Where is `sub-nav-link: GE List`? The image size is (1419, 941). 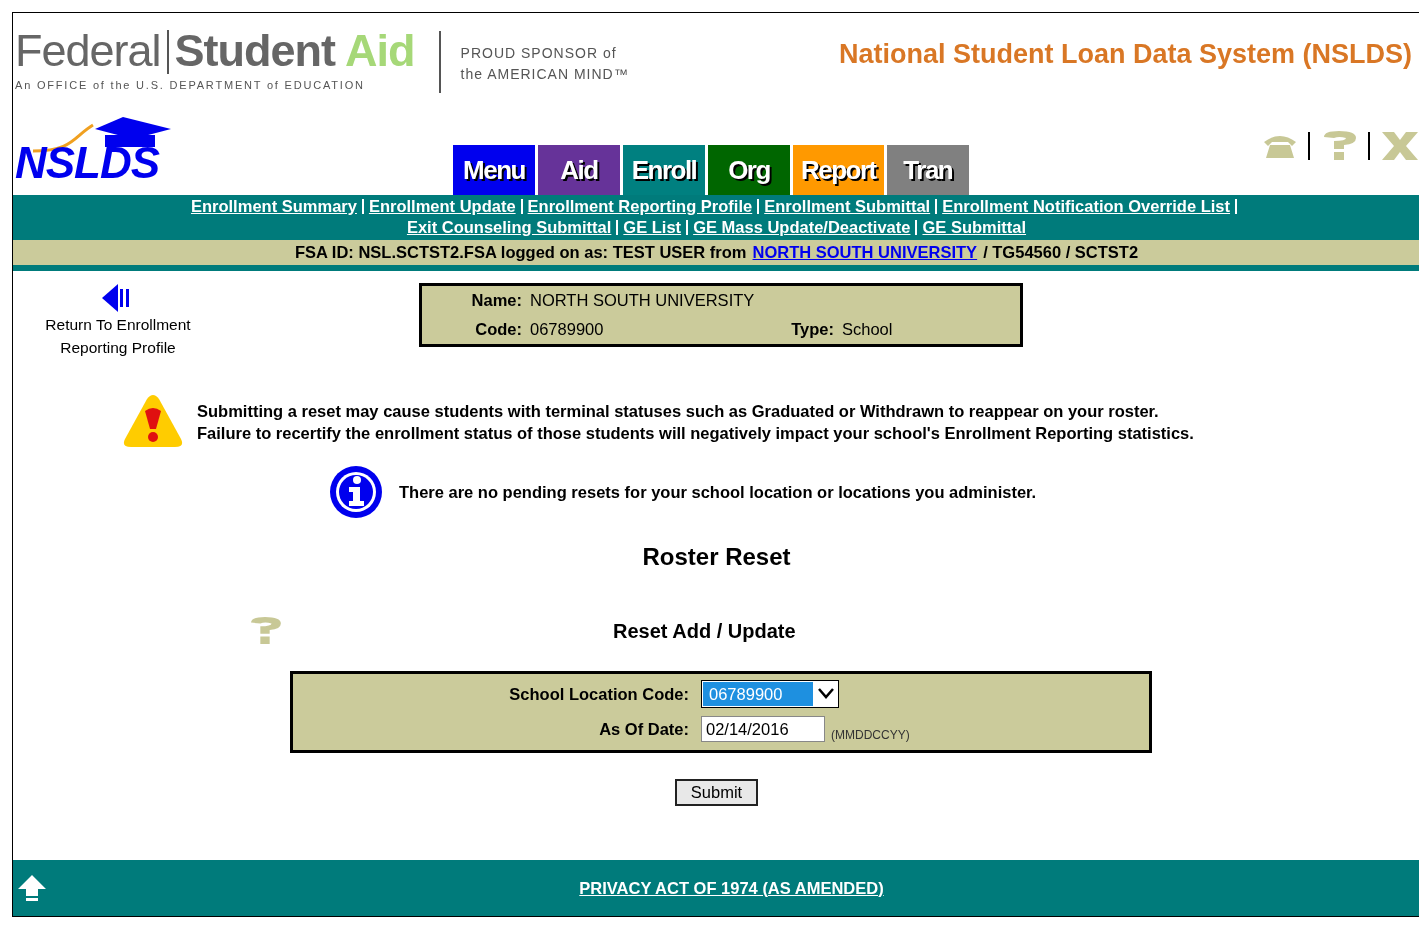
sub-nav-link: GE List is located at coordinates (652, 227).